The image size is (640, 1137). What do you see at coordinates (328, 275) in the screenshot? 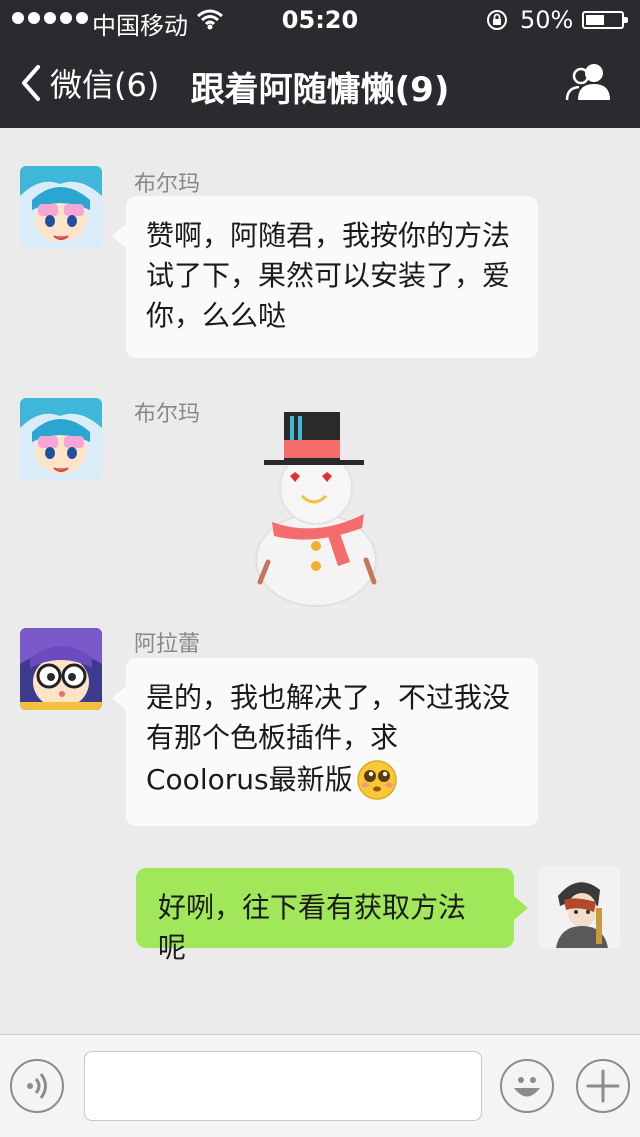
I see `message-line: 试了下，果然可以安装了，爱` at bounding box center [328, 275].